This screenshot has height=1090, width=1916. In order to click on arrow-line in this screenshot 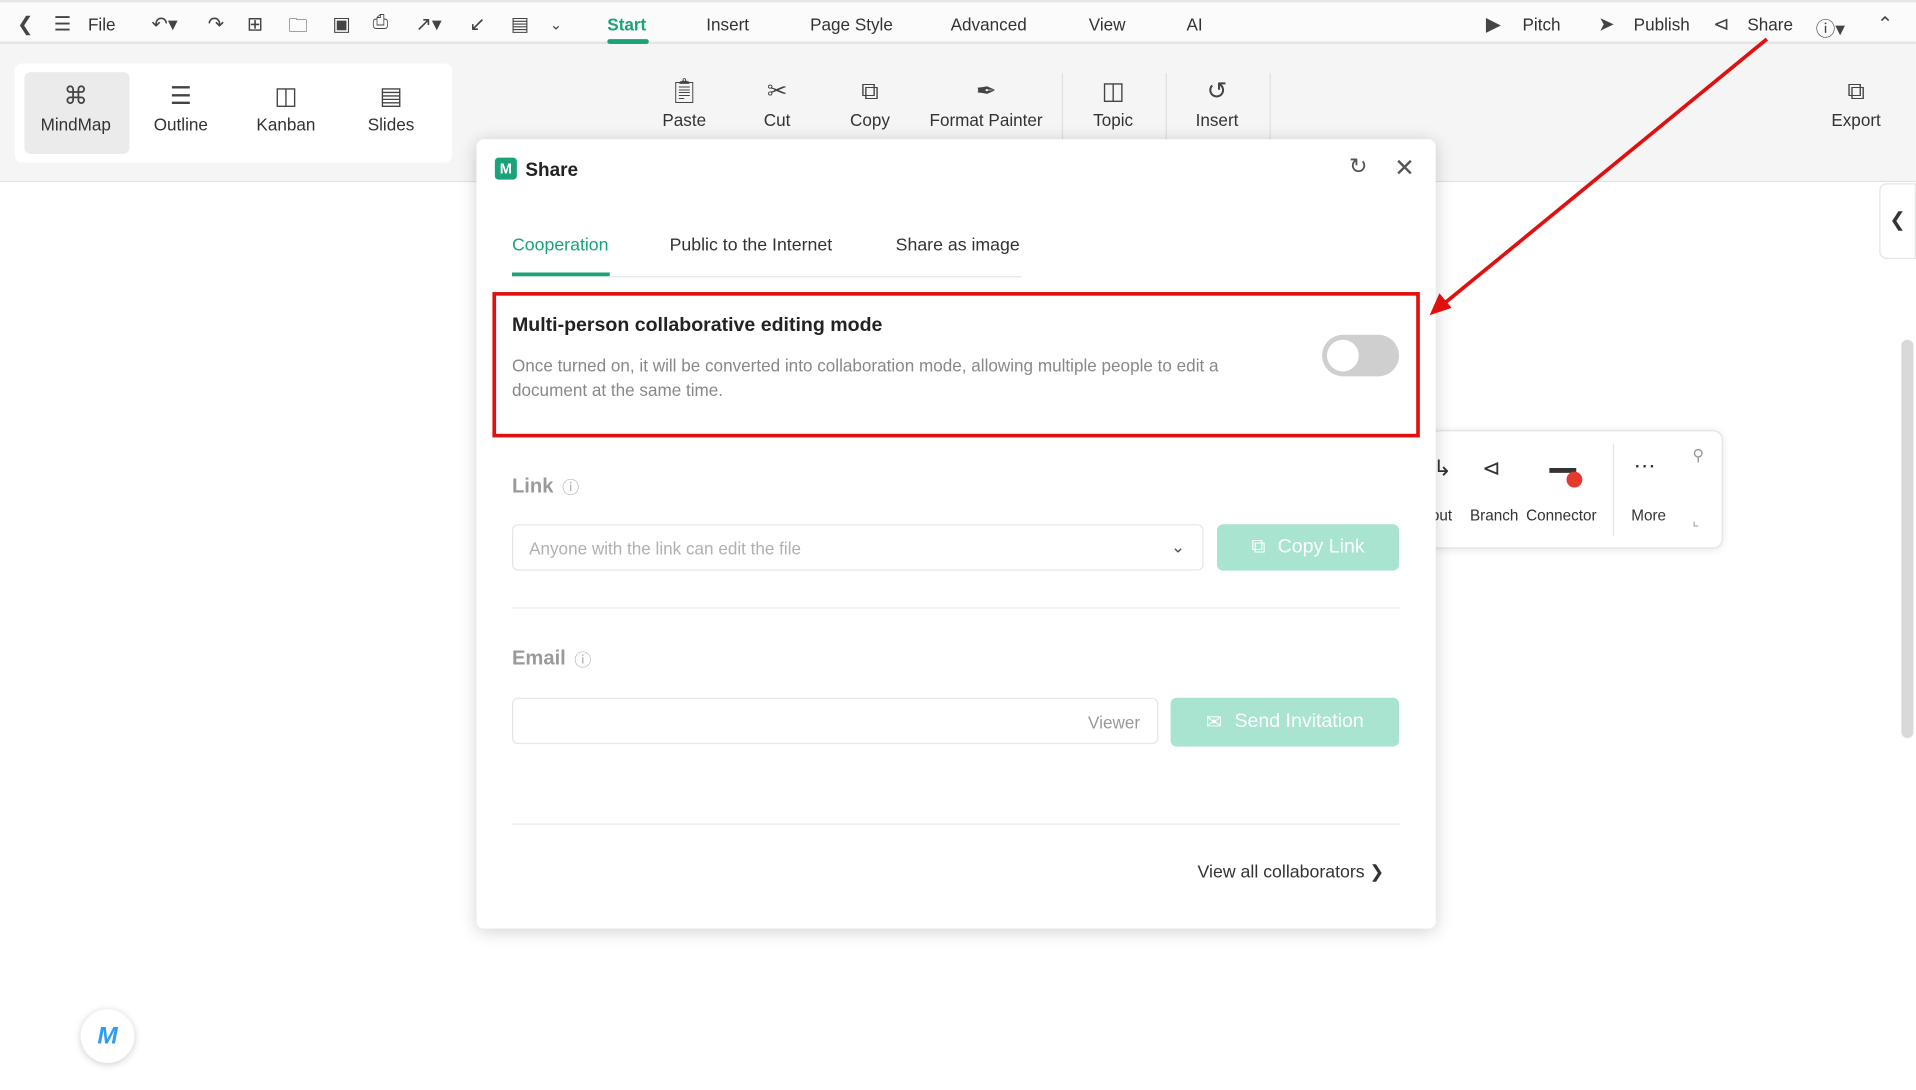, I will do `click(1604, 172)`.